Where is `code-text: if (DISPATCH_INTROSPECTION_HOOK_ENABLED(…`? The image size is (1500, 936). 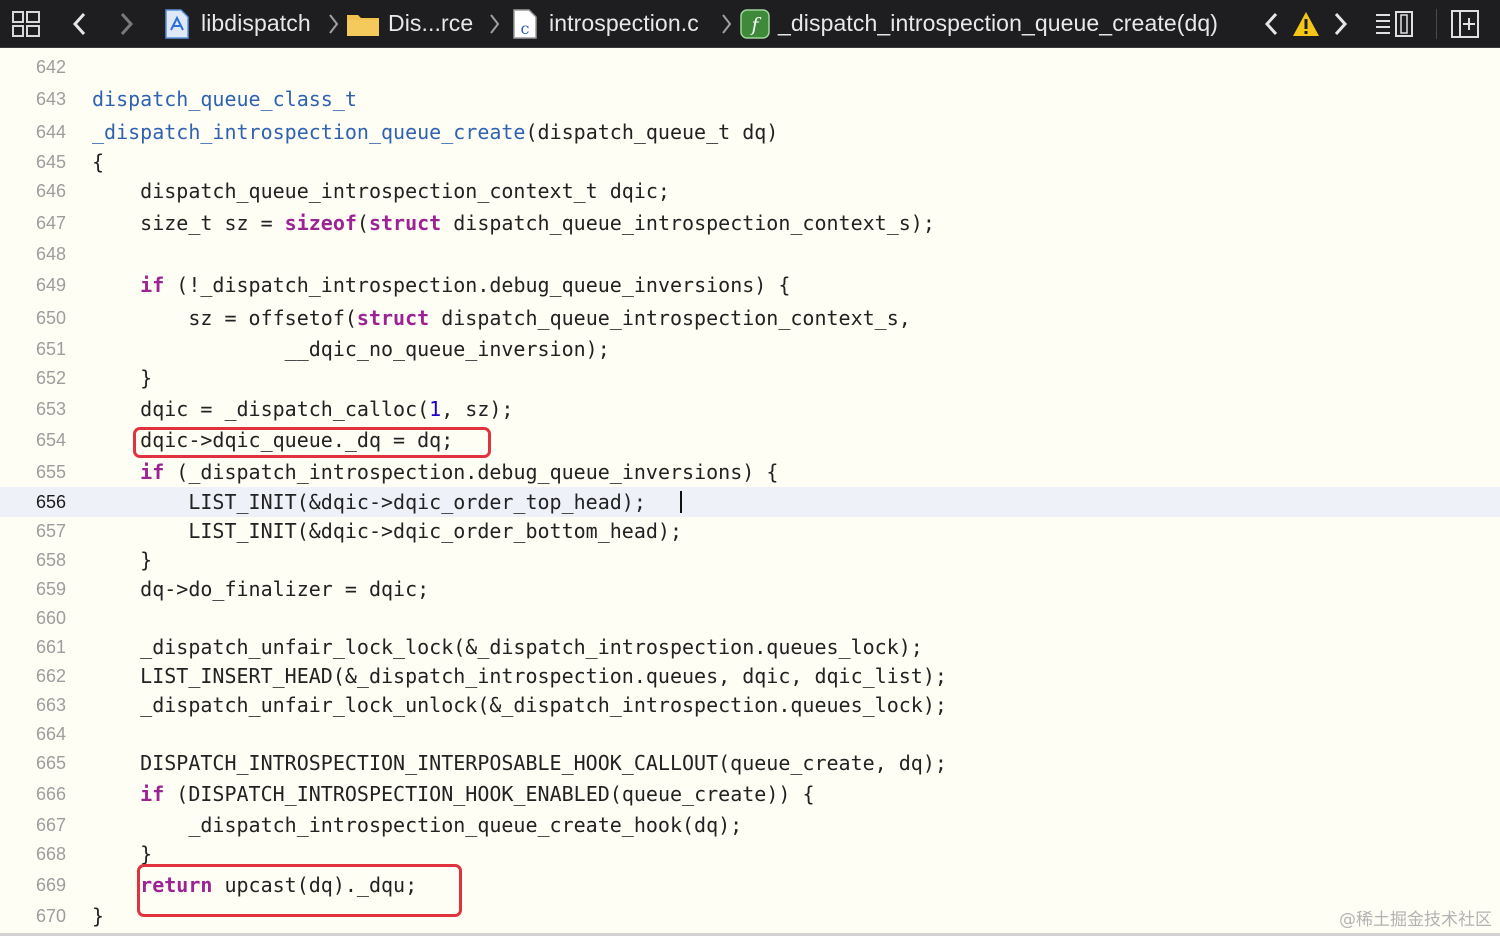 code-text: if (DISPATCH_INTROSPECTION_HOOK_ENABLED(… is located at coordinates (477, 794).